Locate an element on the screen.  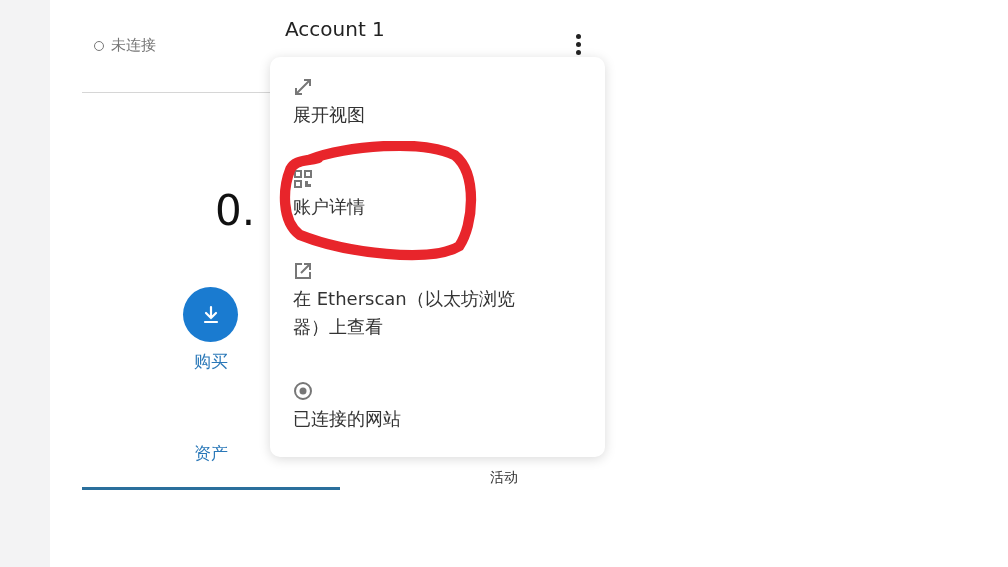
tab: 活动 is located at coordinates (504, 479).